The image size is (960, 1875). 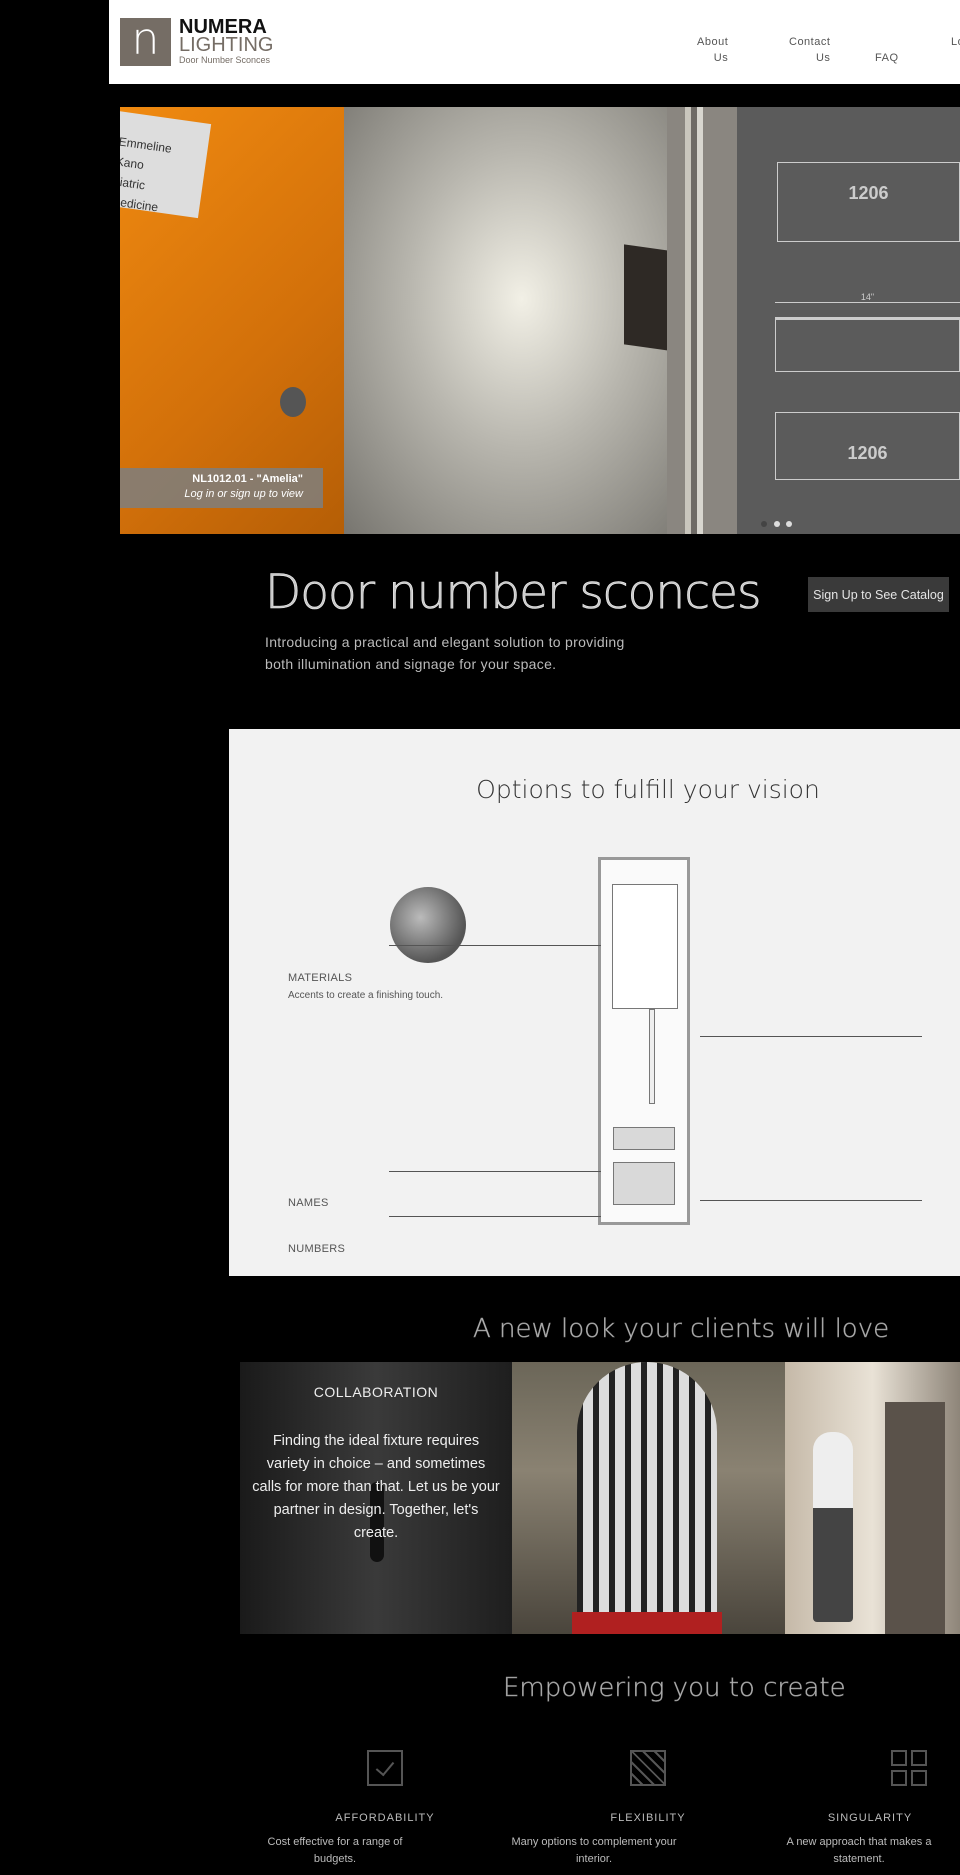 What do you see at coordinates (385, 1818) in the screenshot?
I see `feature-label: AFFORDABILITY` at bounding box center [385, 1818].